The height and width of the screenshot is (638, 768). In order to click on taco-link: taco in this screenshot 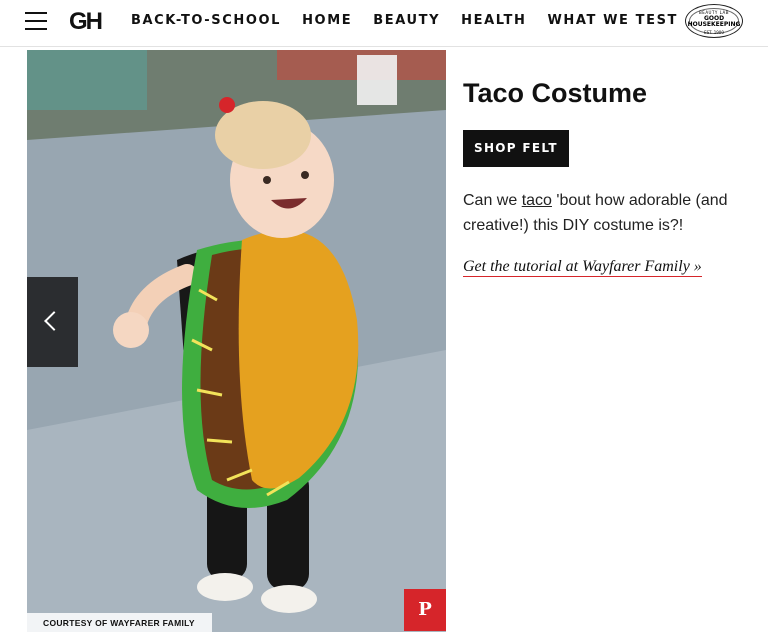, I will do `click(537, 200)`.